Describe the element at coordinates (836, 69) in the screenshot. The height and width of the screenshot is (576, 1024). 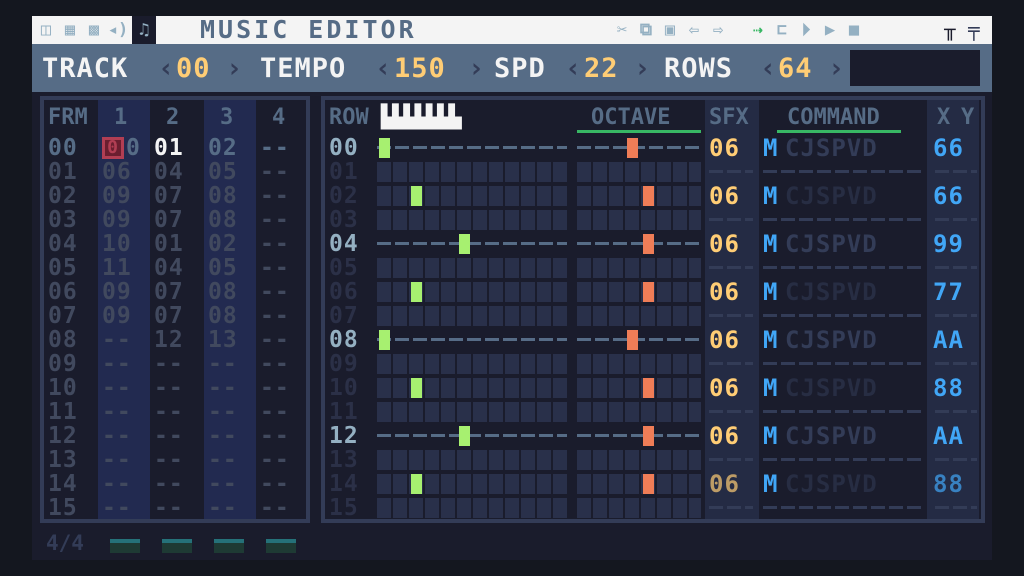
I see `rows-inc-icon: ›` at that location.